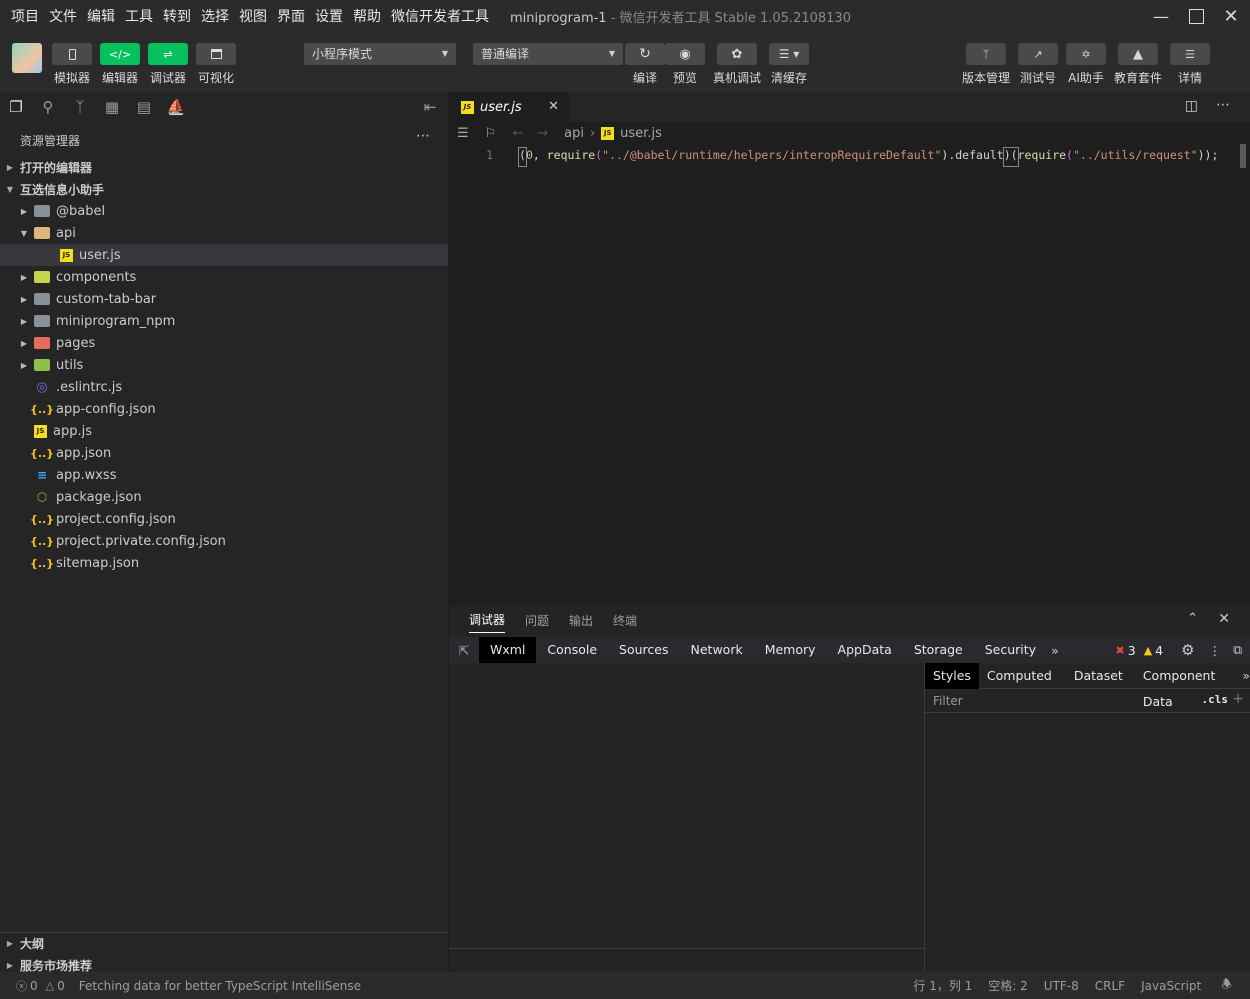 The width and height of the screenshot is (1250, 999). I want to click on tab-component-data: Component Data, so click(1187, 686).